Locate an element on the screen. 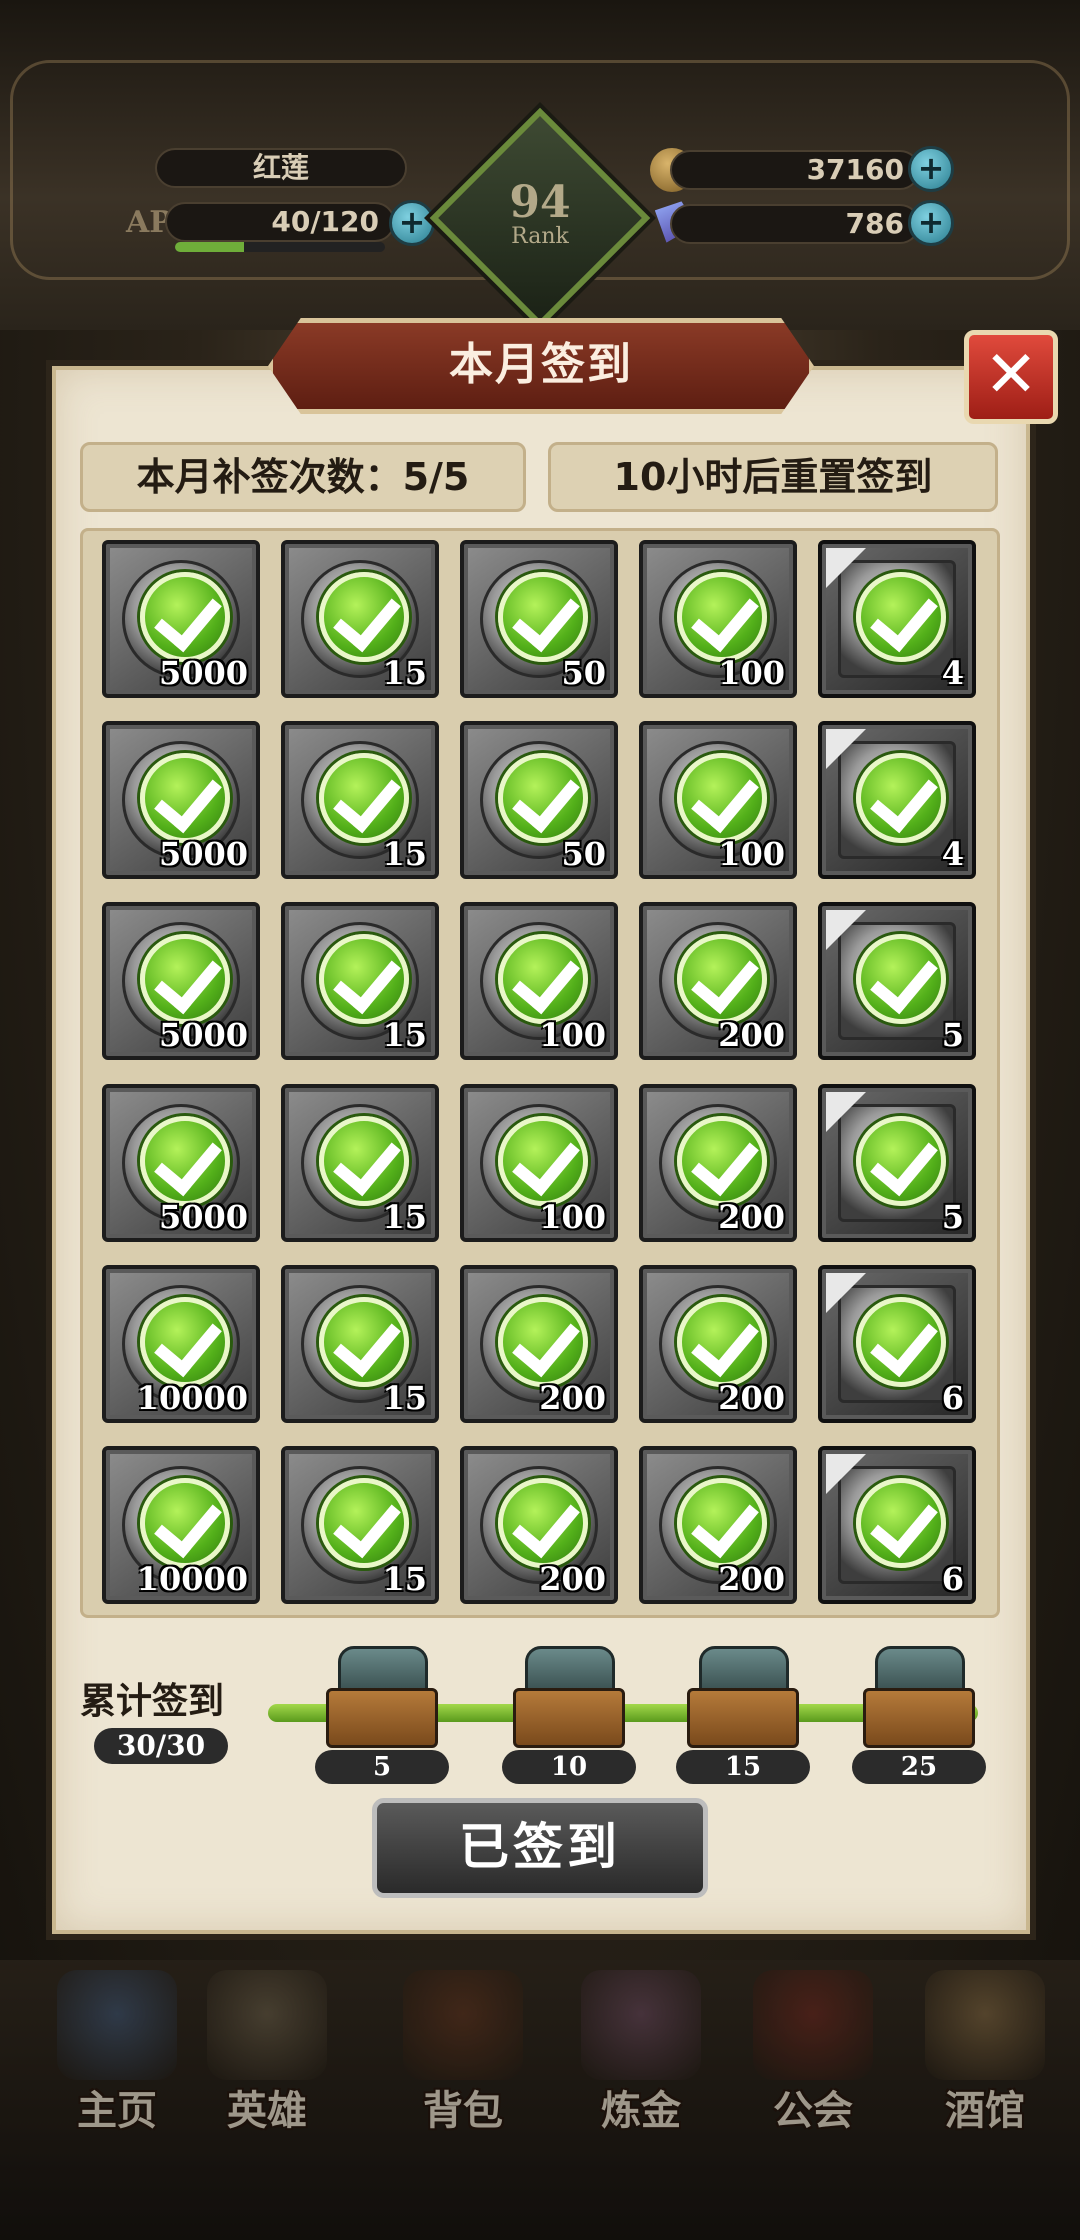 The image size is (1080, 2240). ap-bar-fill is located at coordinates (210, 247).